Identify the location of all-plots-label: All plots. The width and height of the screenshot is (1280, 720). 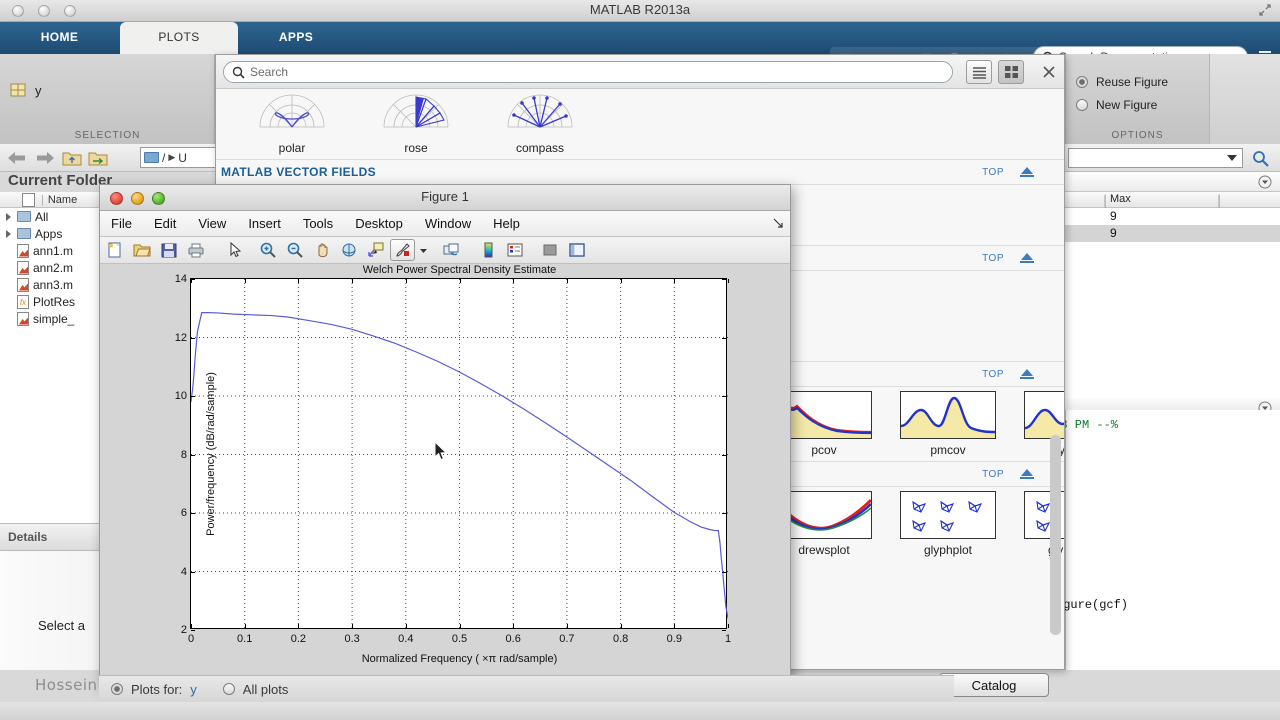
(265, 689).